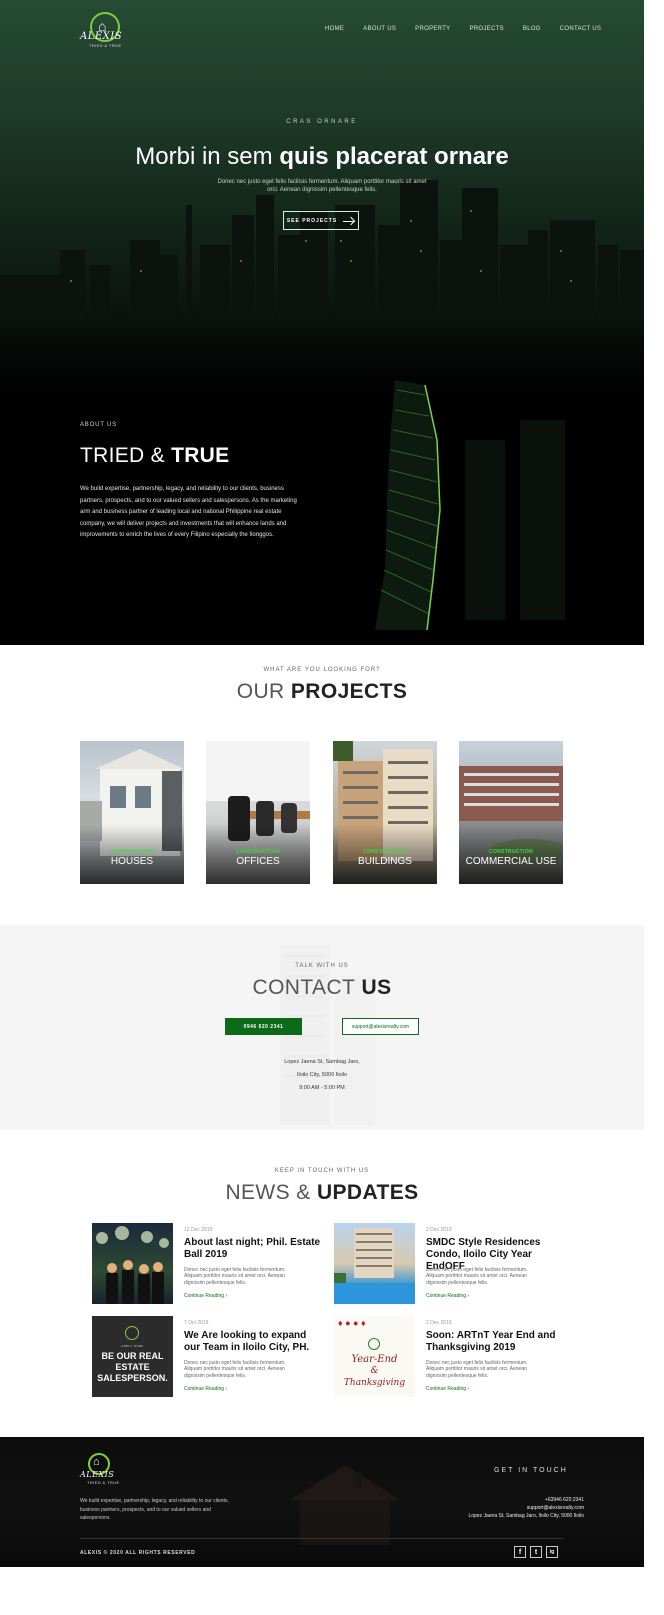  Describe the element at coordinates (531, 1470) in the screenshot. I see `get-in-touch-heading: GET IN TOUCH` at that location.